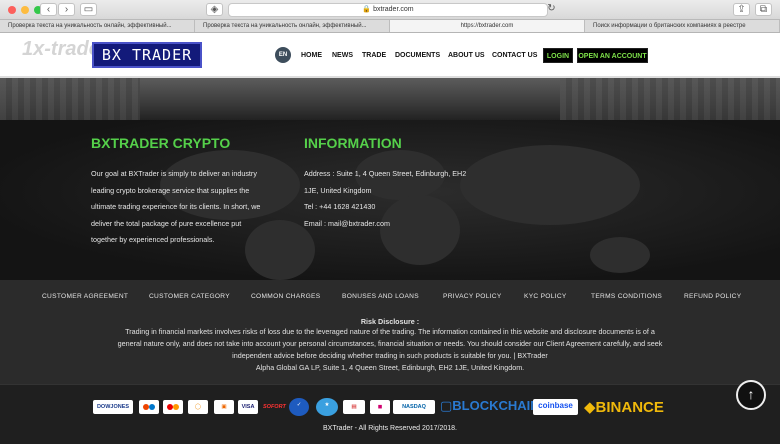 Image resolution: width=780 pixels, height=444 pixels. Describe the element at coordinates (274, 407) in the screenshot. I see `sofort-logo: SOFORT` at that location.